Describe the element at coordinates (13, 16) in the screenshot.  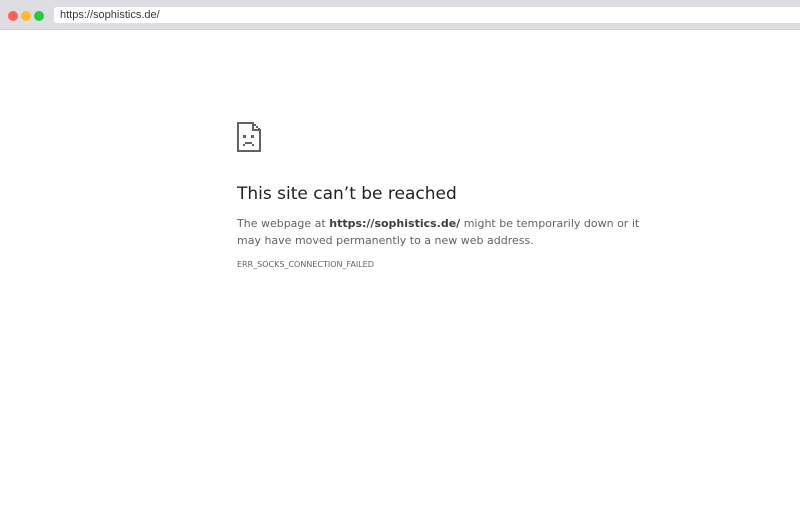
I see `close-window-button` at that location.